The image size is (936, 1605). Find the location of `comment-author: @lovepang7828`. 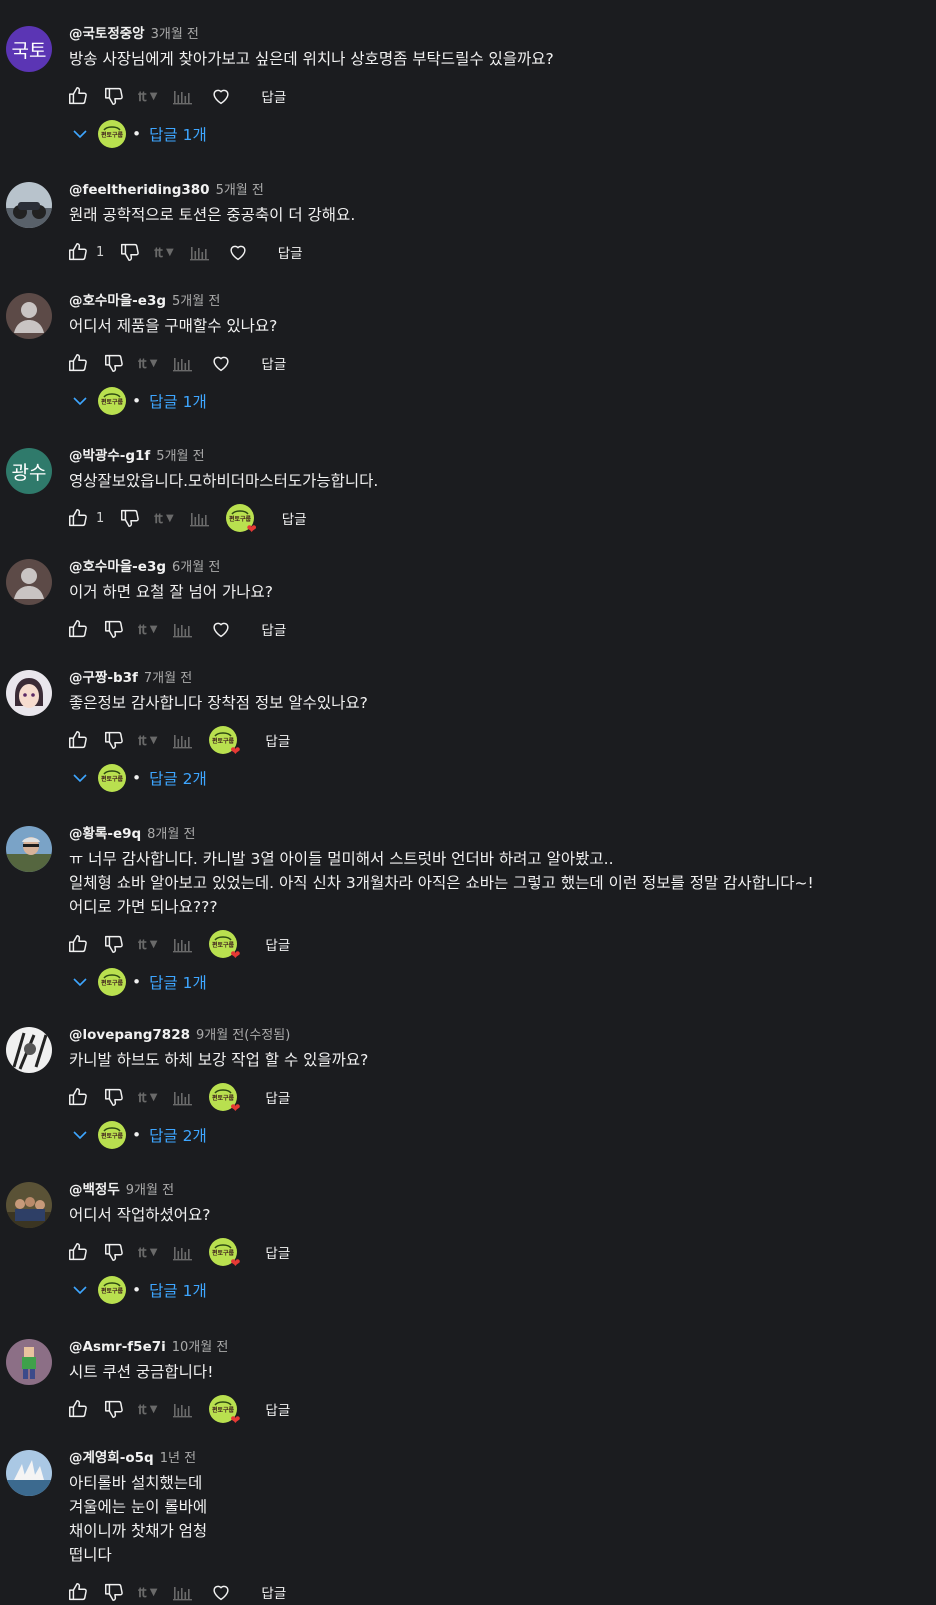

comment-author: @lovepang7828 is located at coordinates (129, 1035).